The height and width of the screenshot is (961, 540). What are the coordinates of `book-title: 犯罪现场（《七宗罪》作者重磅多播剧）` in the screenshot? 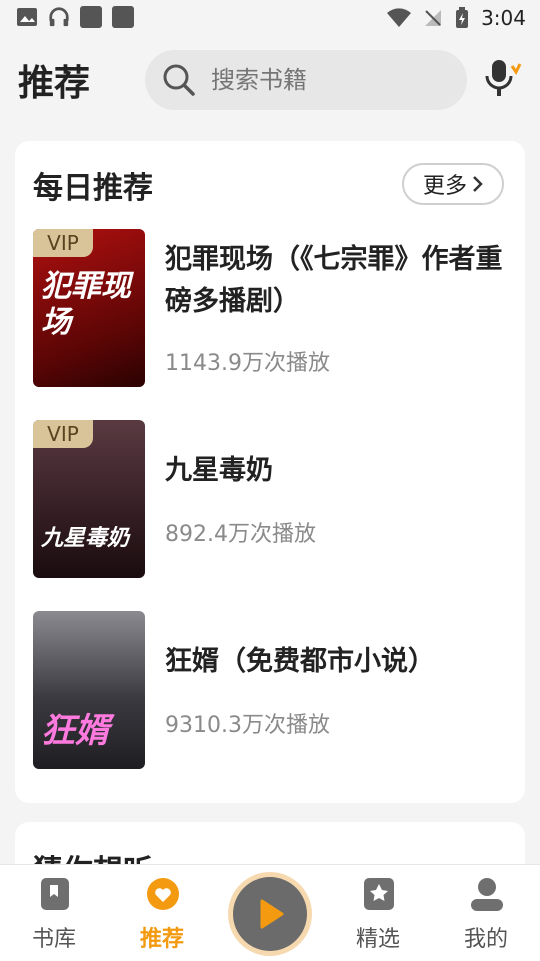 It's located at (334, 280).